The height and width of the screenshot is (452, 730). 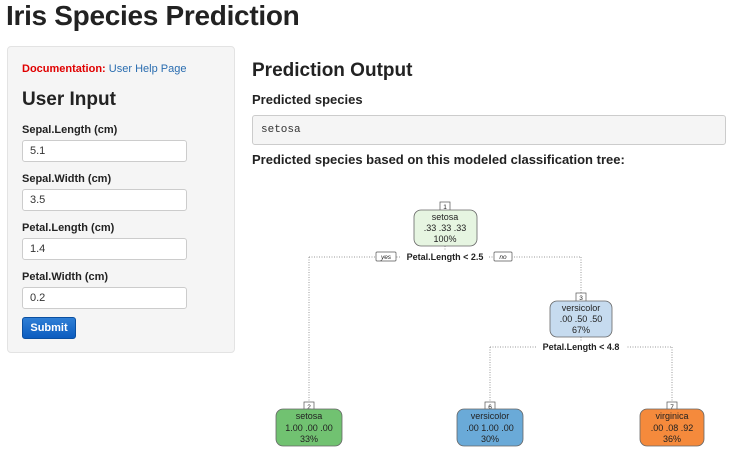 I want to click on split-1-no: no, so click(x=503, y=257).